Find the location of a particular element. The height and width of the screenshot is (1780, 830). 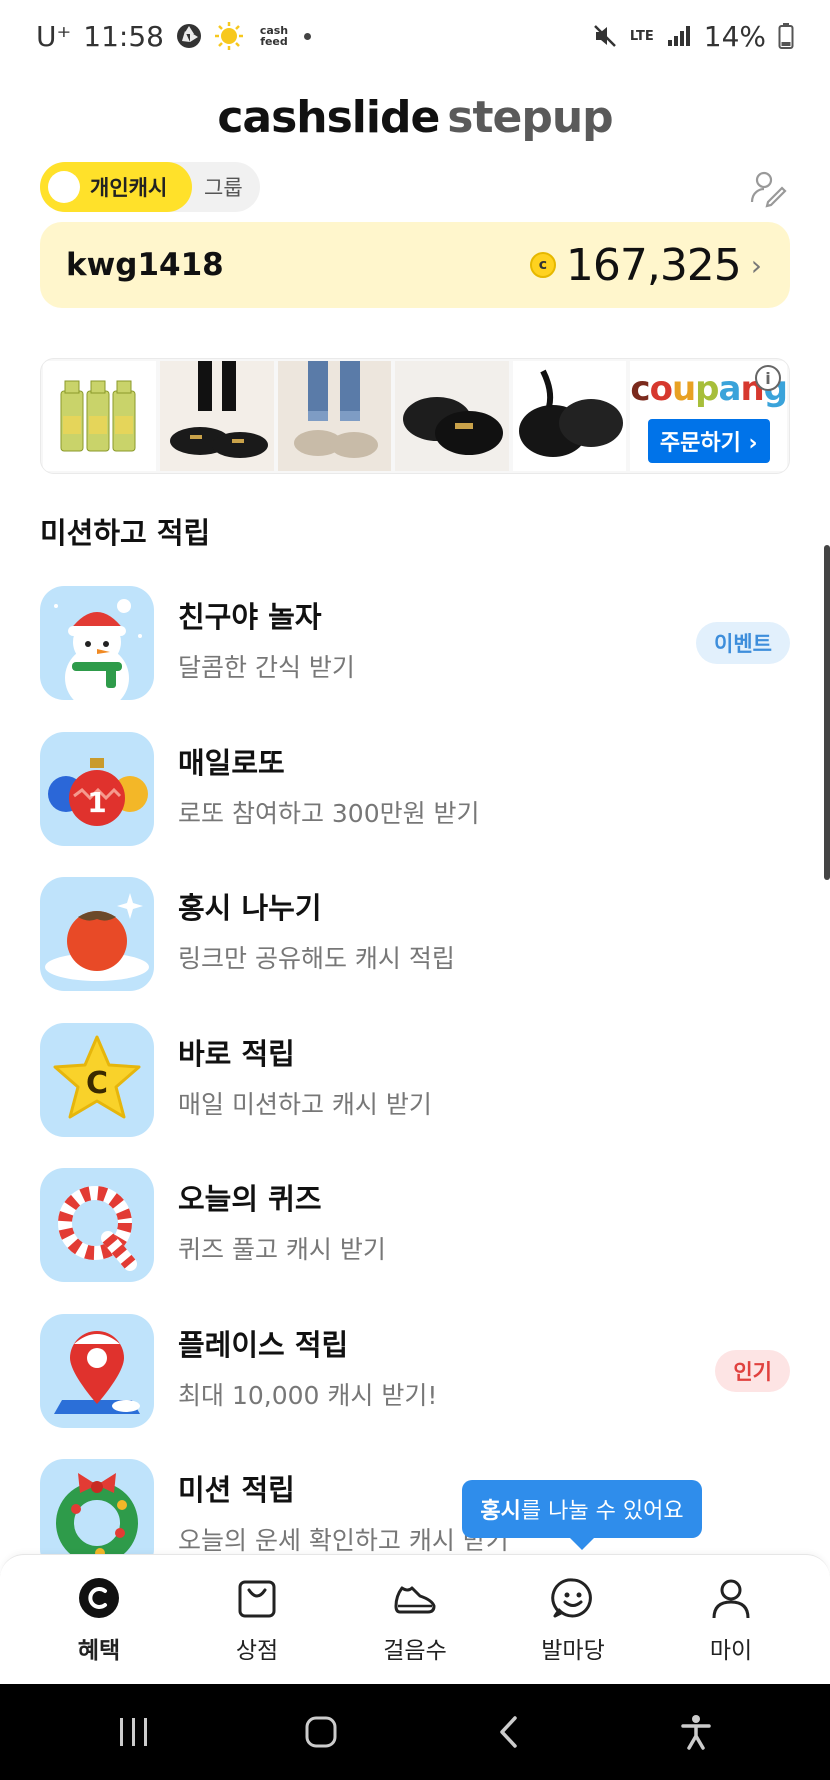

toggle-personal: 개인캐시 is located at coordinates (116, 187).